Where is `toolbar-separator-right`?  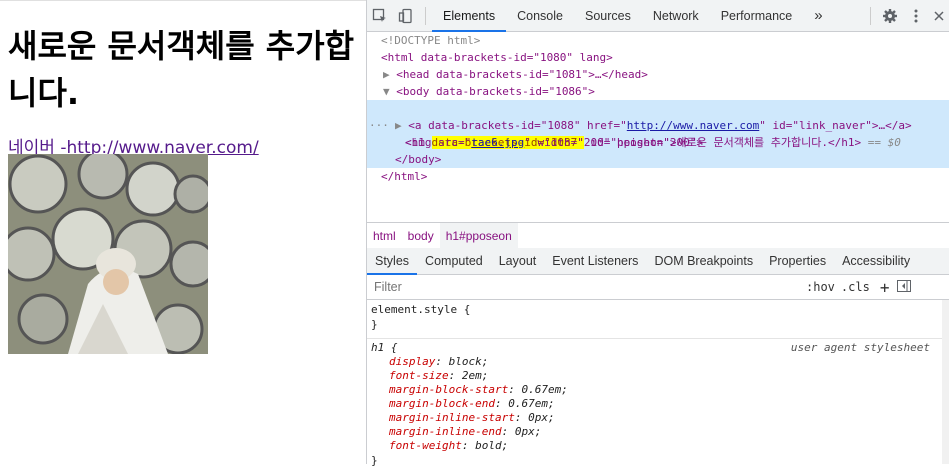
toolbar-separator-right is located at coordinates (870, 15).